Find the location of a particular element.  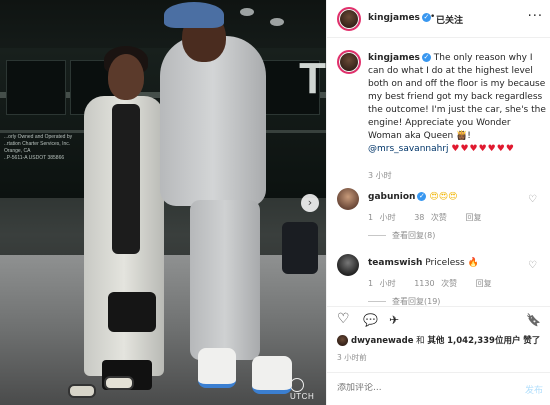

share-icon: ✈ is located at coordinates (394, 320).